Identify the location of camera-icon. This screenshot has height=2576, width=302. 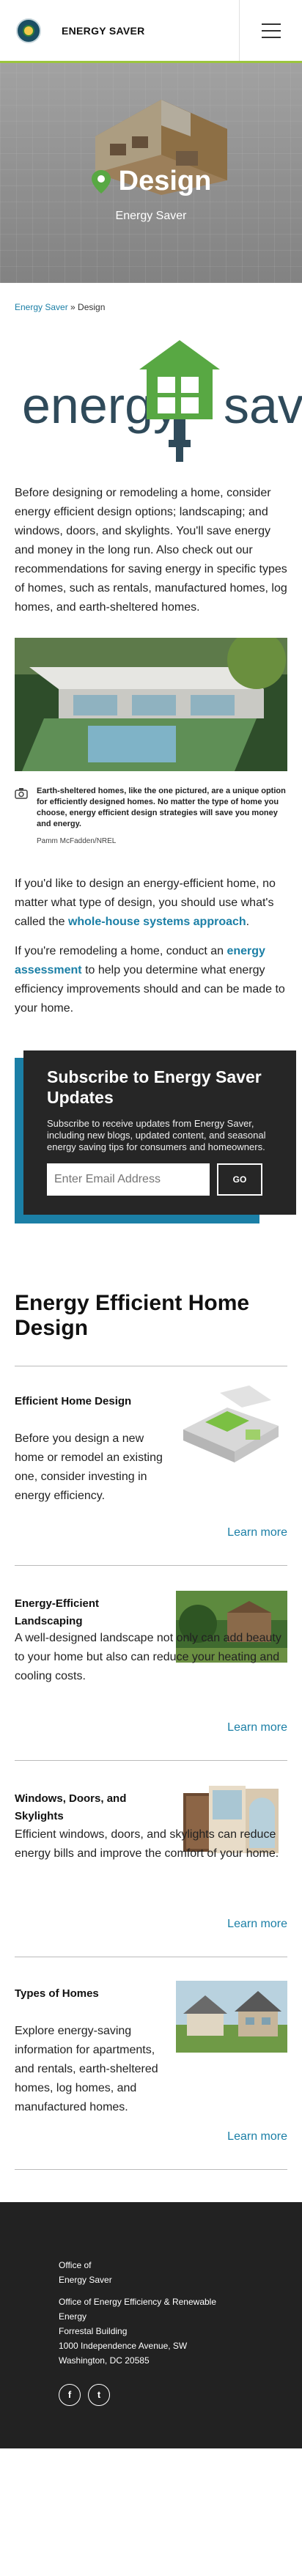
(21, 793).